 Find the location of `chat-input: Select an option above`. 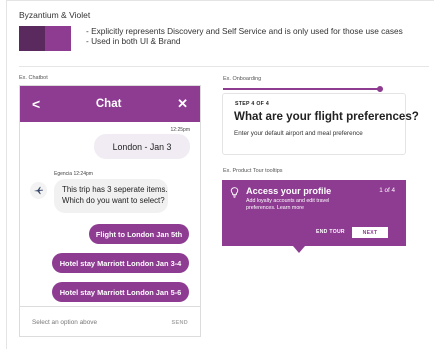

chat-input: Select an option above is located at coordinates (64, 322).